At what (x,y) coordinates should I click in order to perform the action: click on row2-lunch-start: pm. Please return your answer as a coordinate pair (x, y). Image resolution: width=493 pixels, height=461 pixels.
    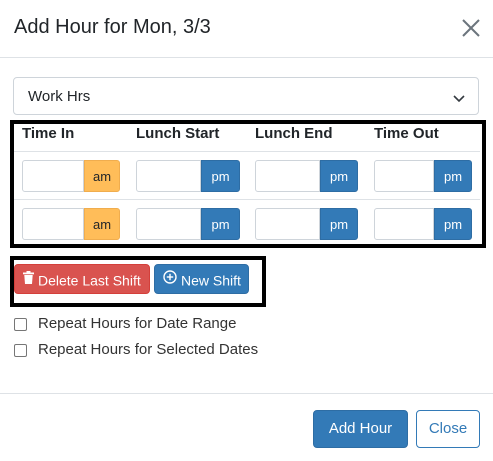
    Looking at the image, I should click on (188, 224).